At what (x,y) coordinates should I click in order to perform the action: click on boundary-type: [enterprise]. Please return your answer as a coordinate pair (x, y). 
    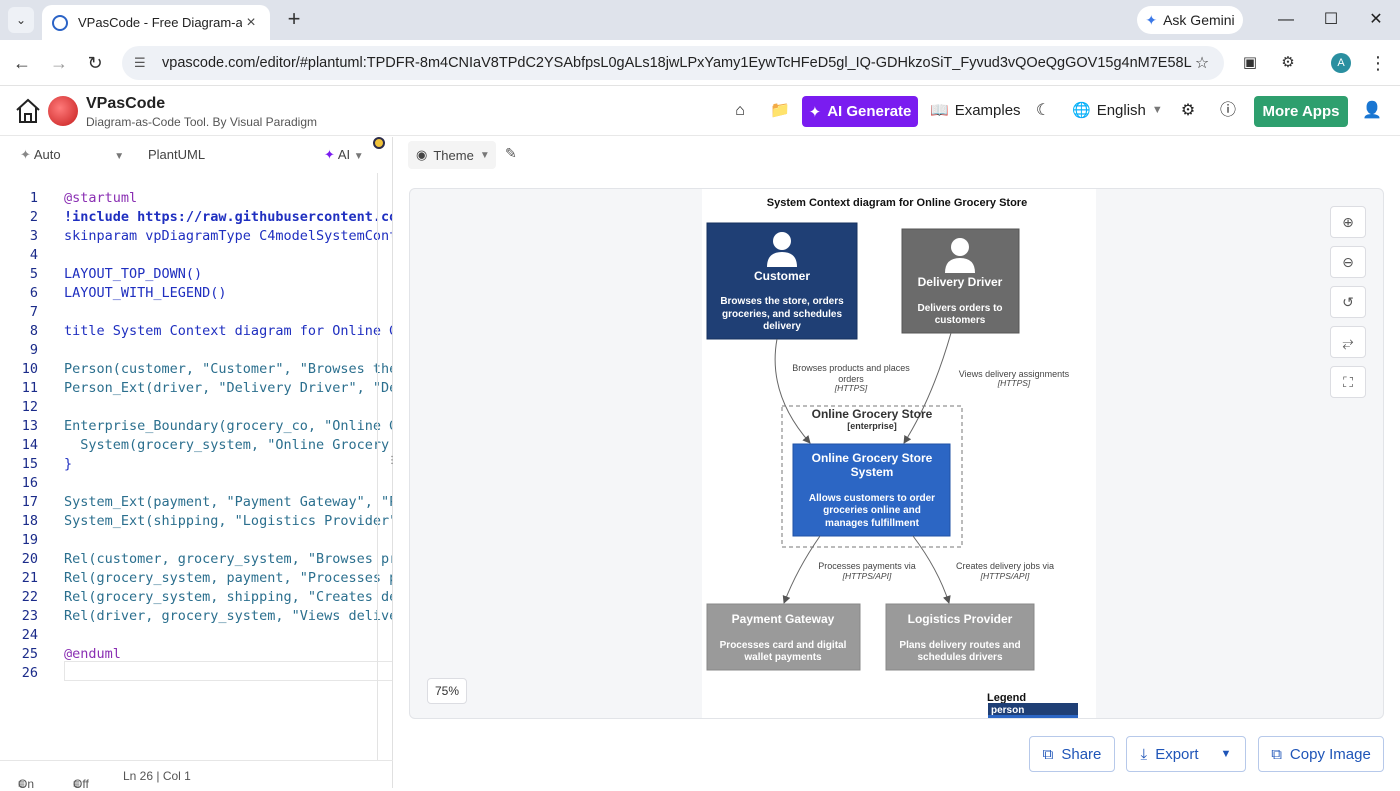
    Looking at the image, I should click on (872, 426).